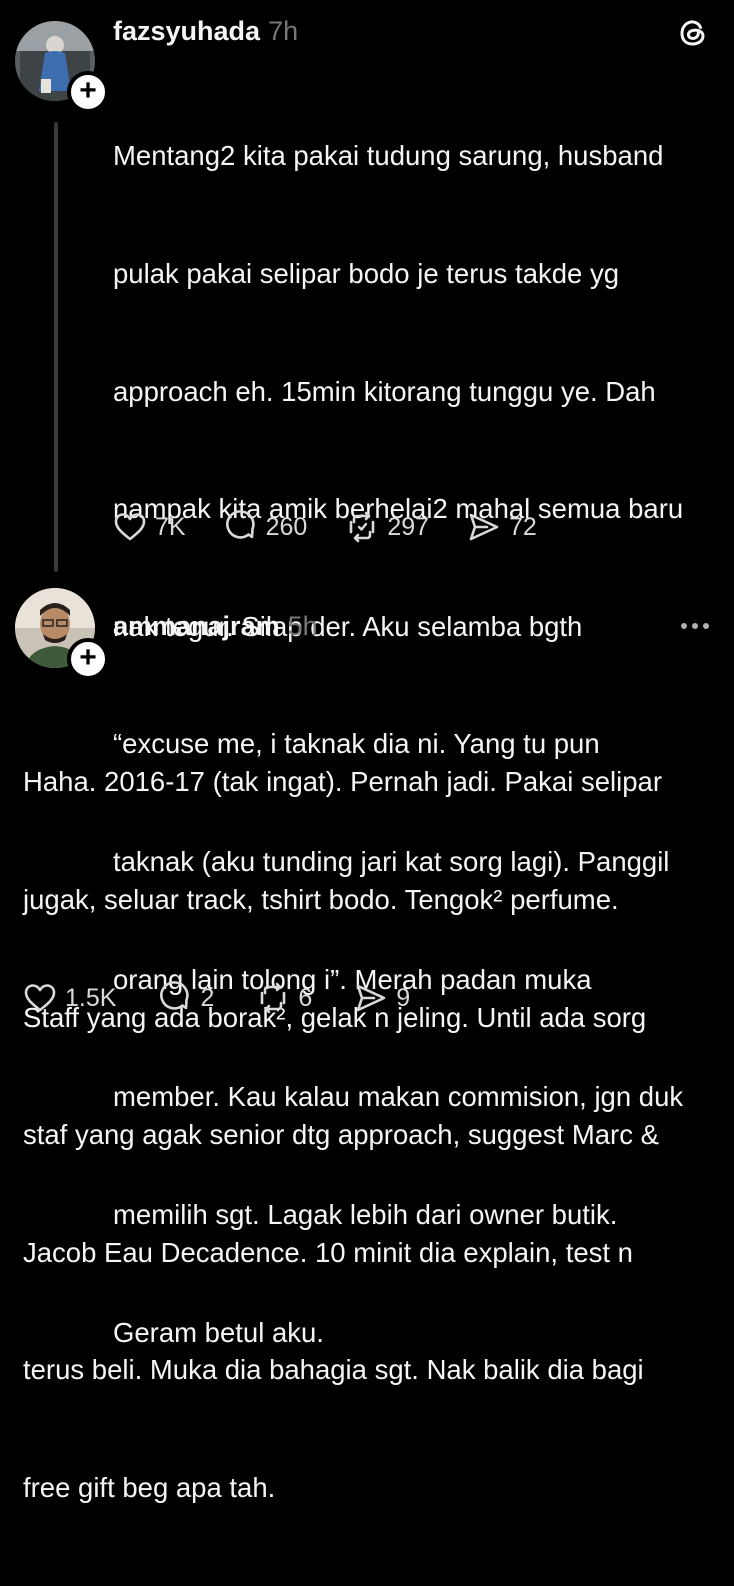 The image size is (734, 1586). Describe the element at coordinates (408, 526) in the screenshot. I see `repost-count: 297` at that location.